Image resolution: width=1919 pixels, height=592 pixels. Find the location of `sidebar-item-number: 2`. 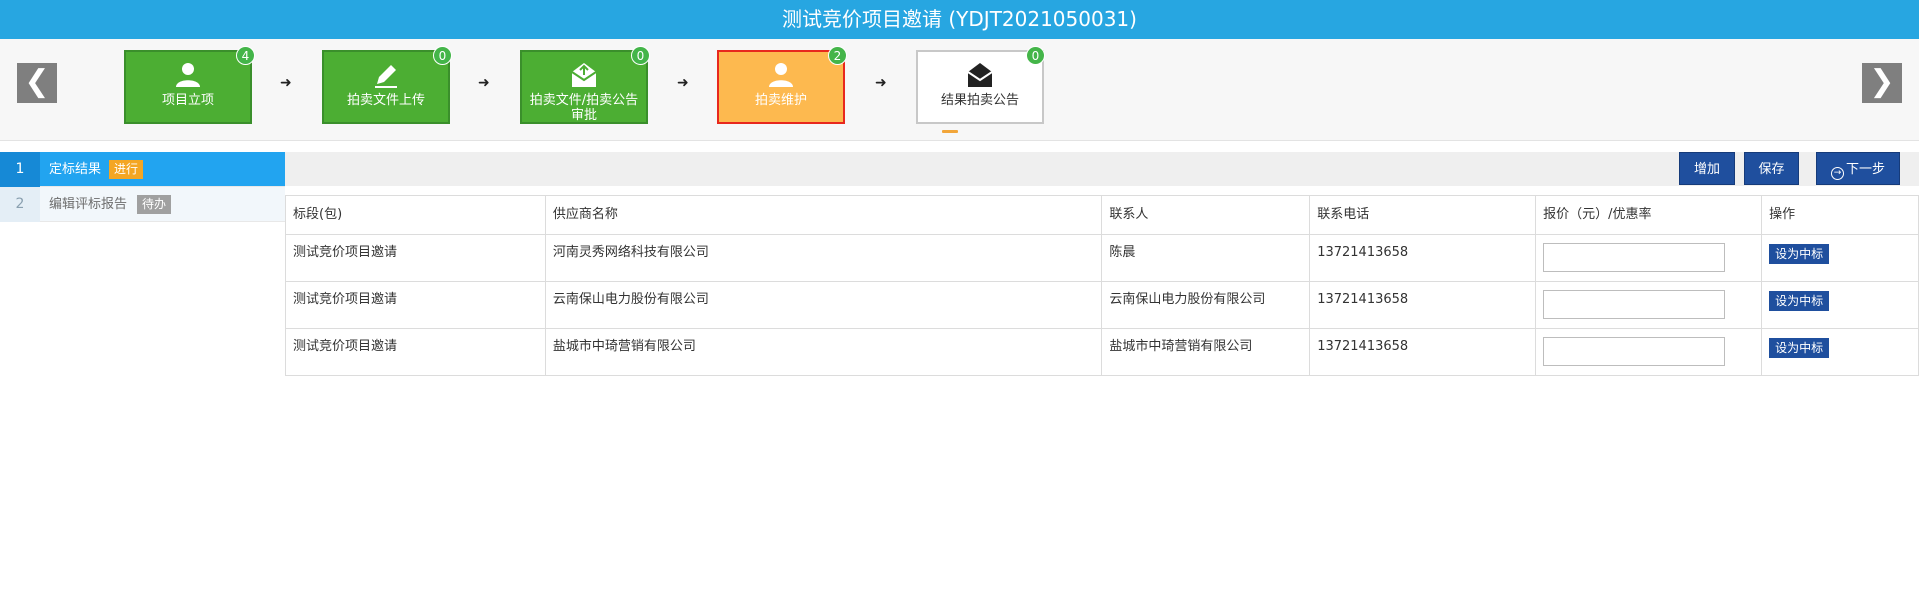

sidebar-item-number: 2 is located at coordinates (20, 204).